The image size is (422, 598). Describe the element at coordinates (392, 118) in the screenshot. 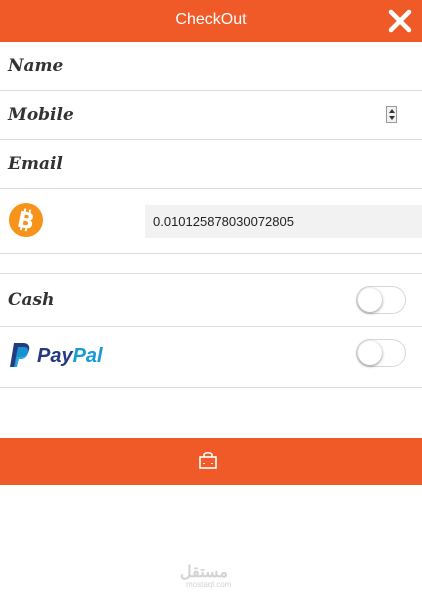

I see `spinner-down-icon` at that location.